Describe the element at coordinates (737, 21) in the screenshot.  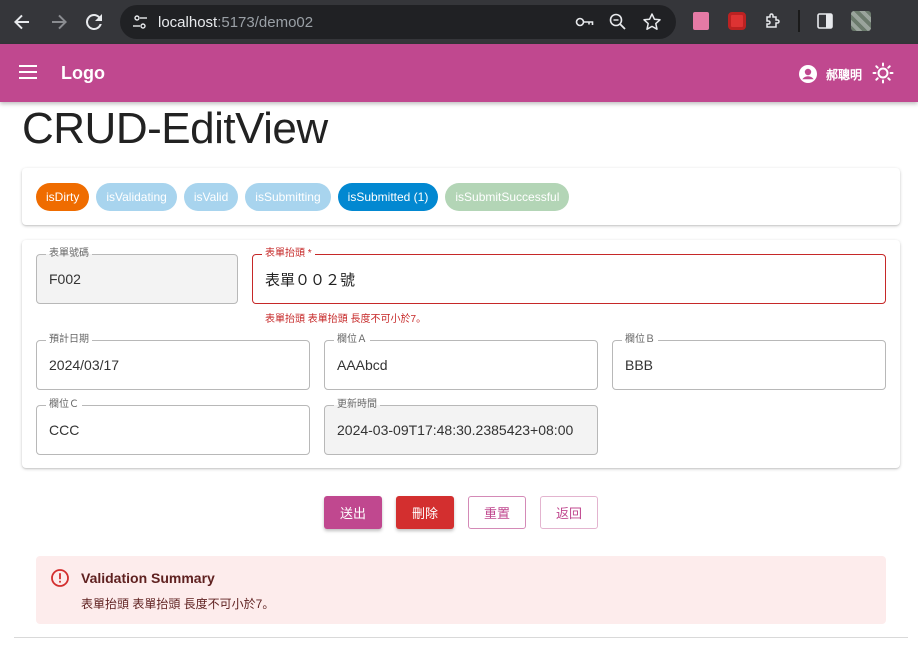
I see `extension-red-icon` at that location.